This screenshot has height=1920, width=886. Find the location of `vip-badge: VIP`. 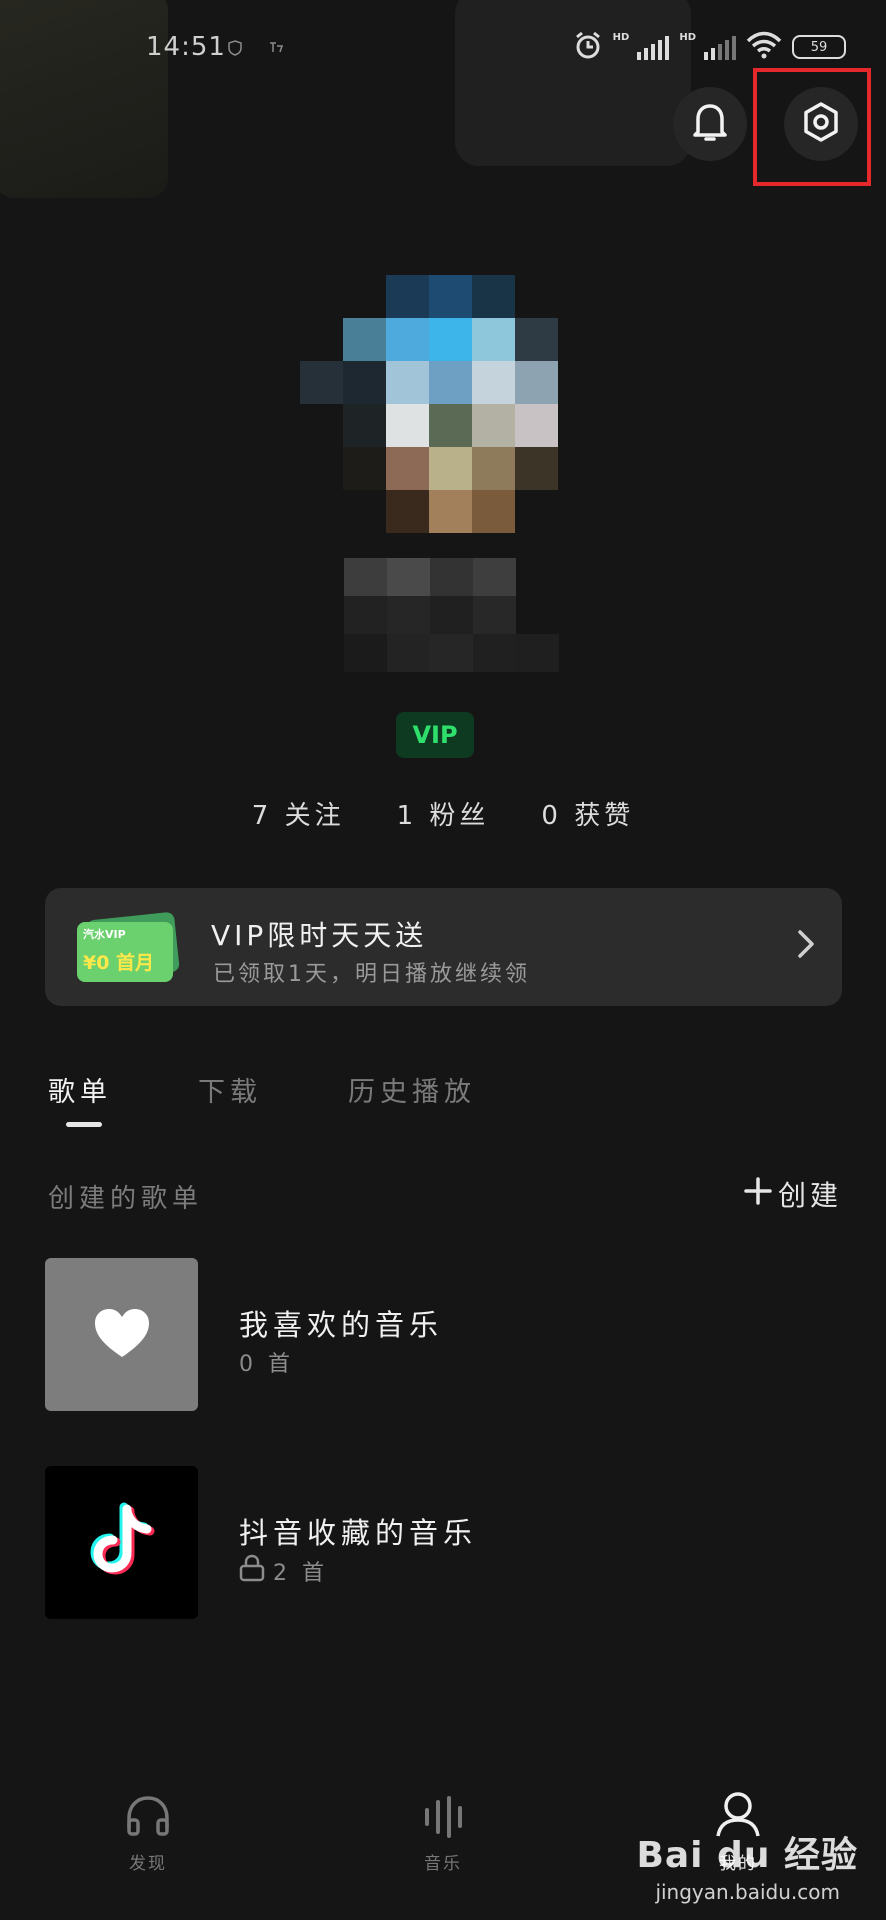

vip-badge: VIP is located at coordinates (435, 735).